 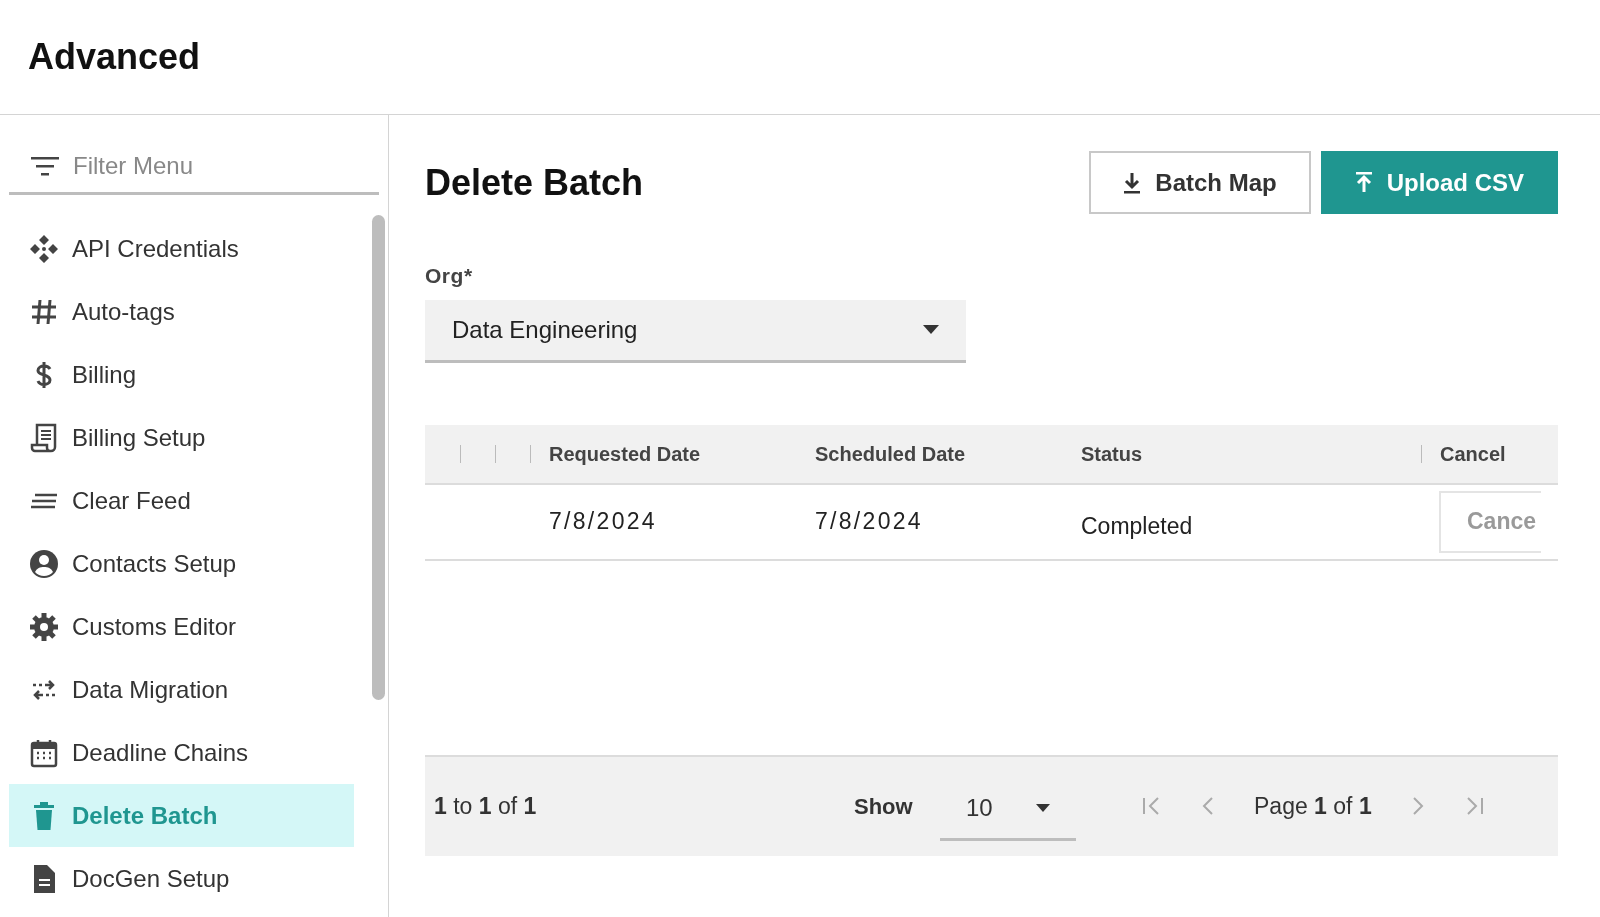 What do you see at coordinates (45, 165) in the screenshot?
I see `filter-icon` at bounding box center [45, 165].